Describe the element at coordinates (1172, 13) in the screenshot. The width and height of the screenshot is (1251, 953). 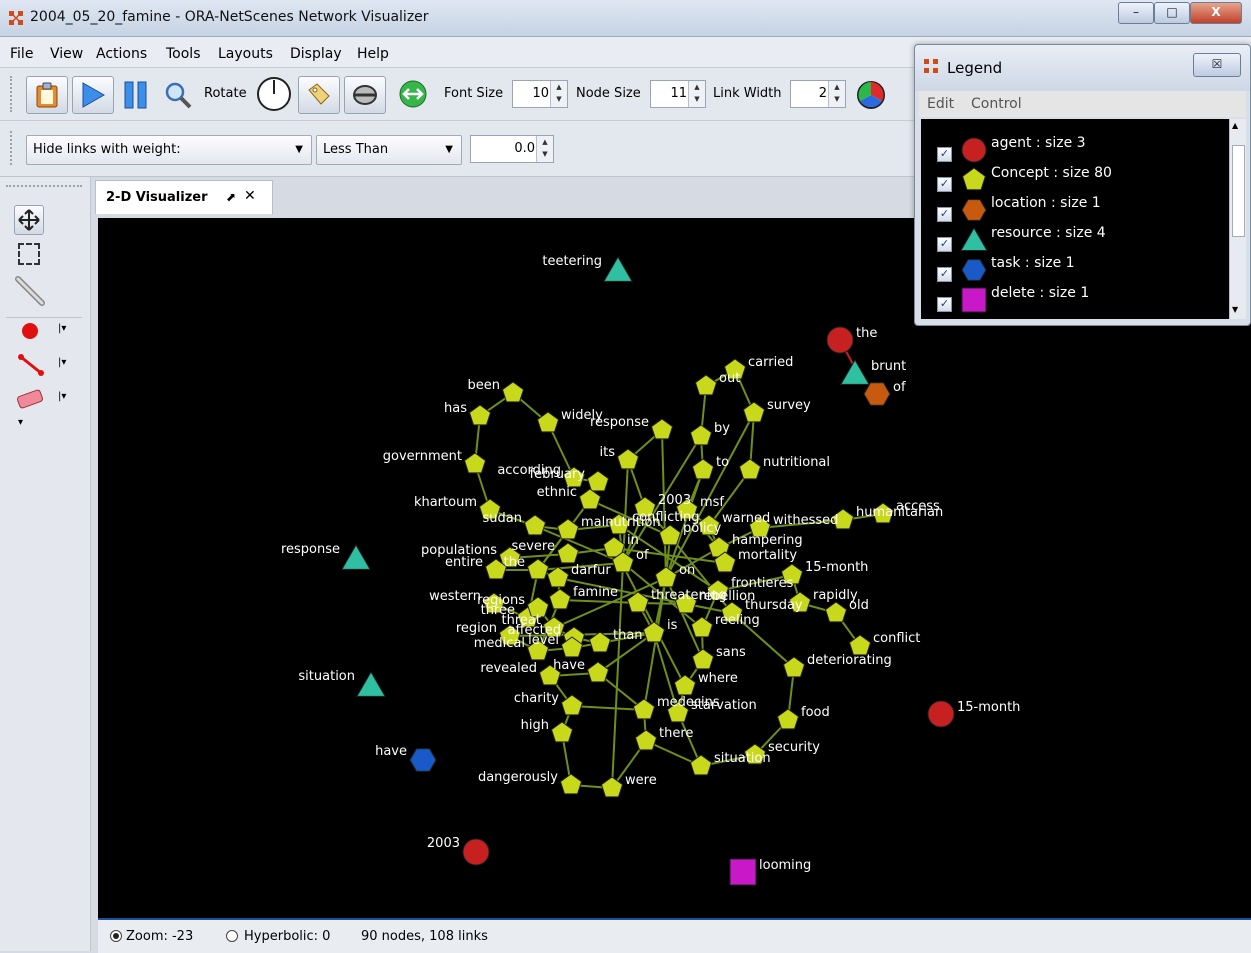
I see `maximize-button: □` at that location.